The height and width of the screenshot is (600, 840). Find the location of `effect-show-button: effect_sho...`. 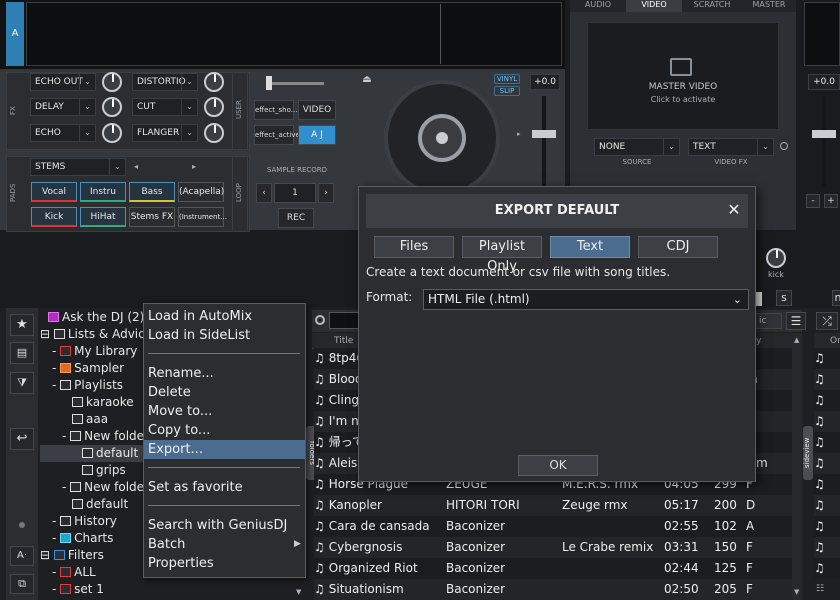

effect-show-button: effect_sho... is located at coordinates (275, 110).